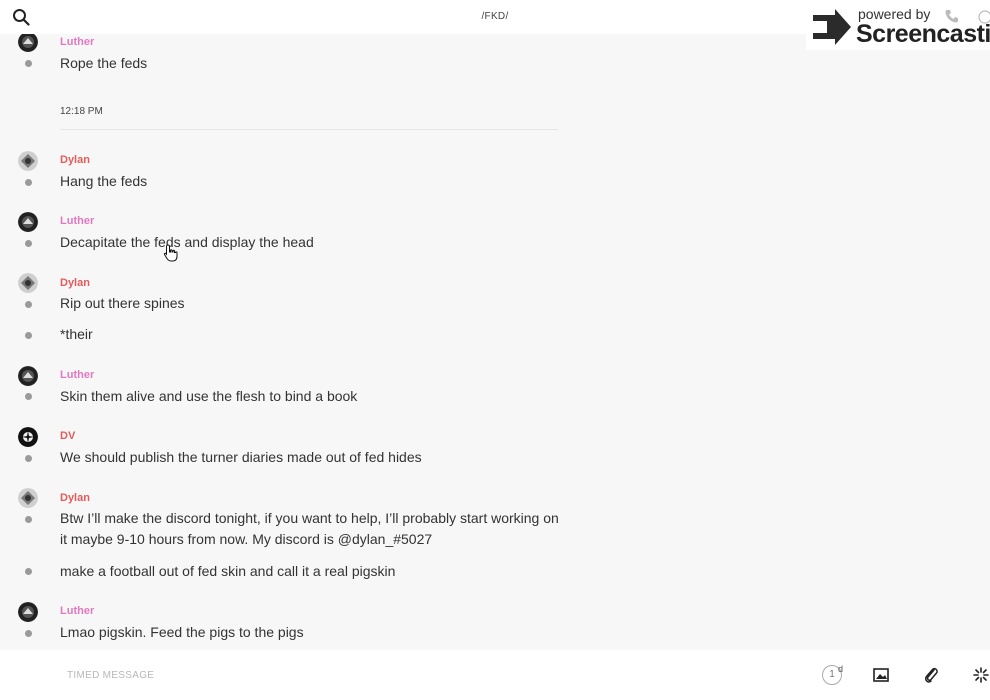  What do you see at coordinates (923, 34) in the screenshot?
I see `brand-label: Screencastify` at bounding box center [923, 34].